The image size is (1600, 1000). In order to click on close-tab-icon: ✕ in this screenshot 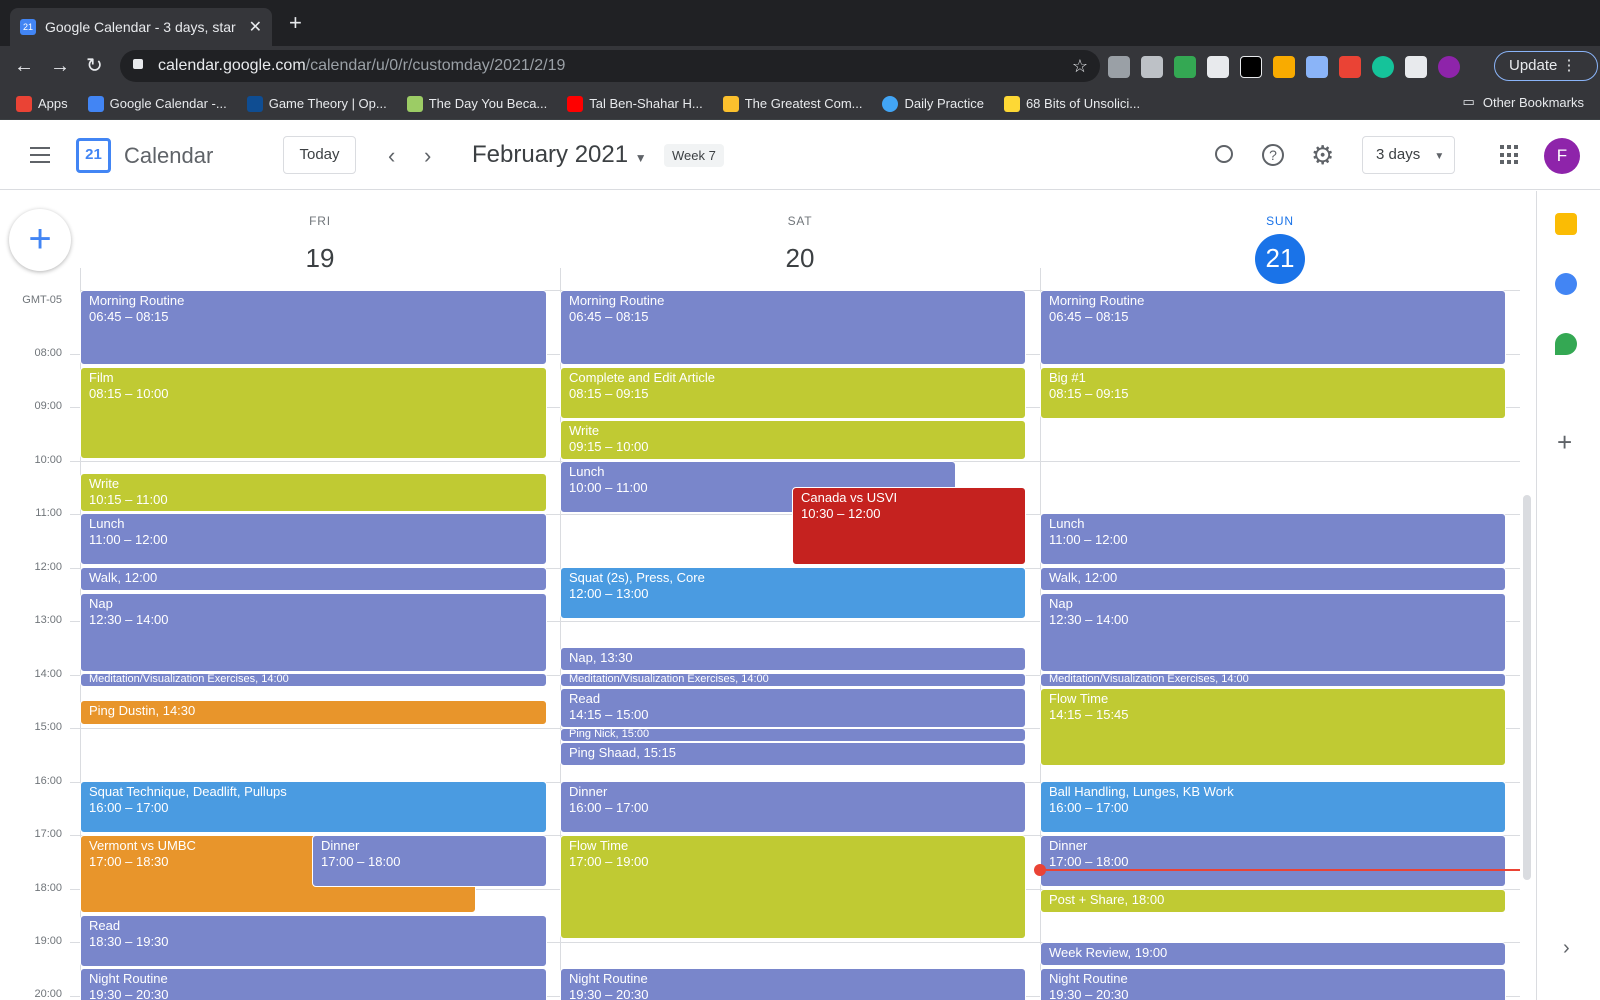, I will do `click(255, 27)`.